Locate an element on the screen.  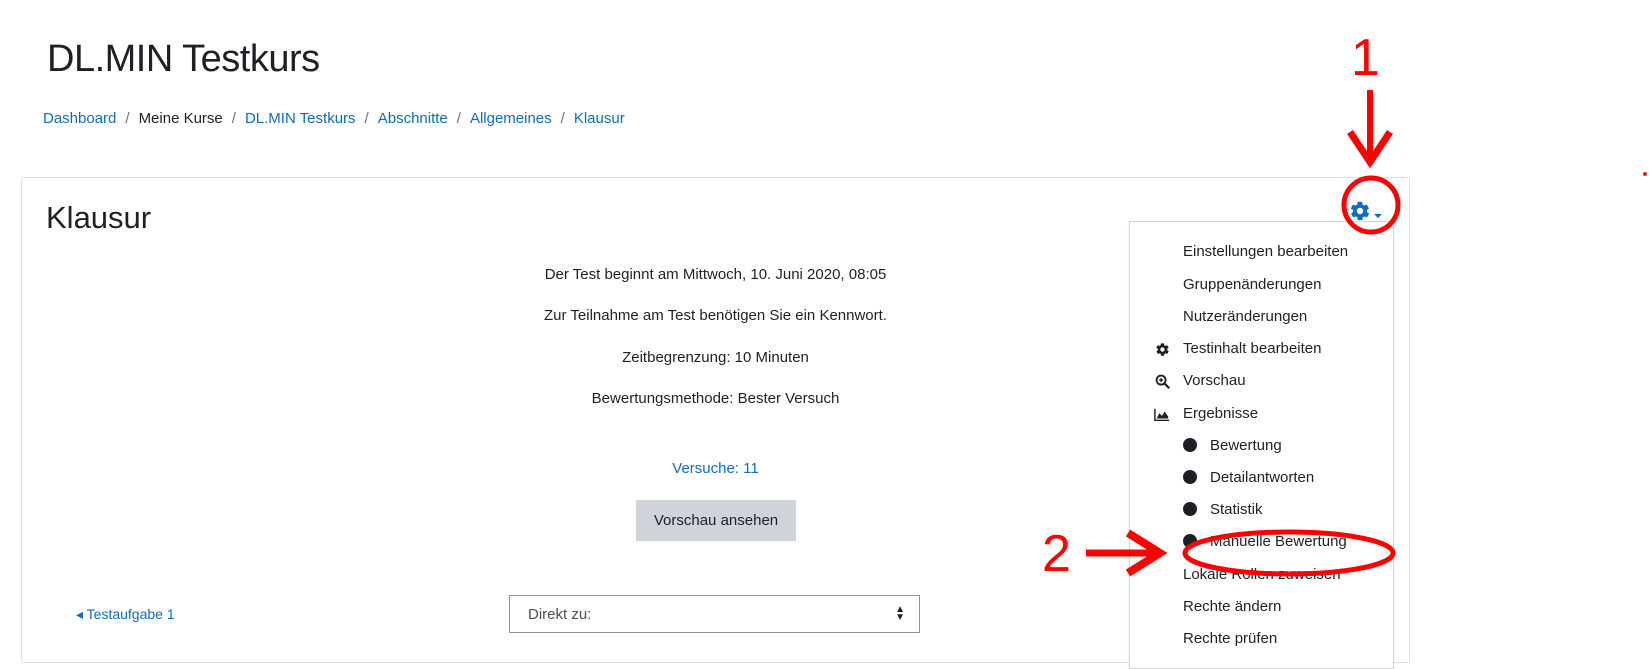
breadcrumb-general: Allgemeines is located at coordinates (511, 118).